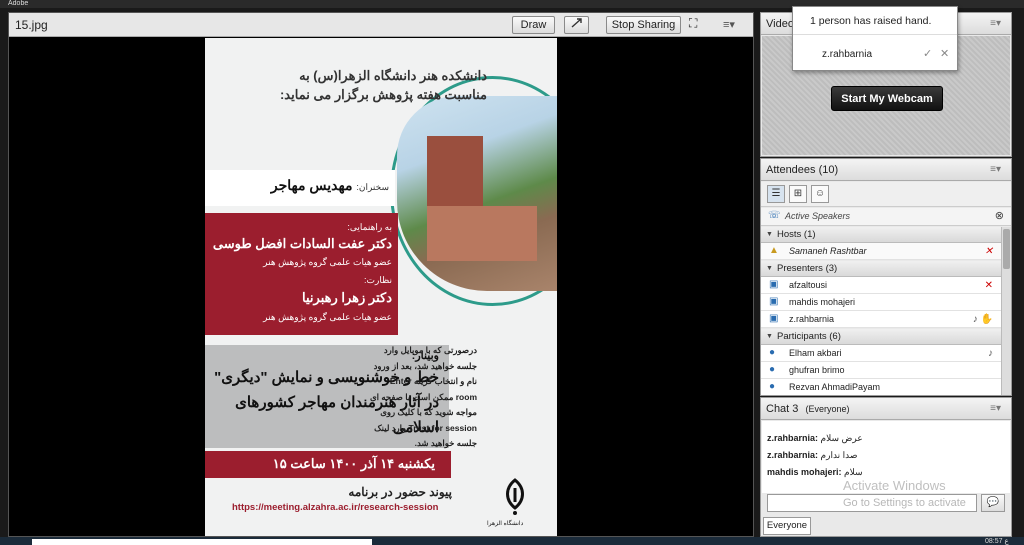 The width and height of the screenshot is (1024, 545). I want to click on sync-button, so click(576, 25).